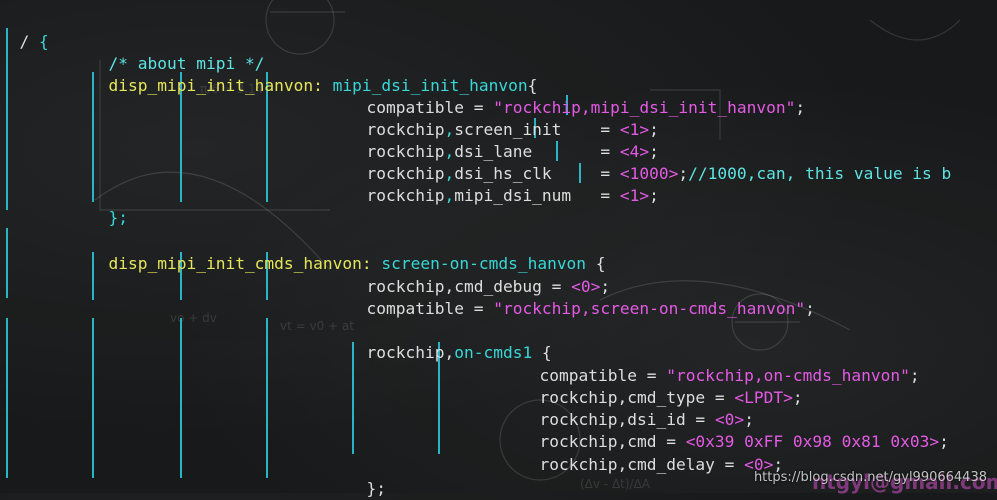  What do you see at coordinates (29, 41) in the screenshot?
I see `code-text: /` at bounding box center [29, 41].